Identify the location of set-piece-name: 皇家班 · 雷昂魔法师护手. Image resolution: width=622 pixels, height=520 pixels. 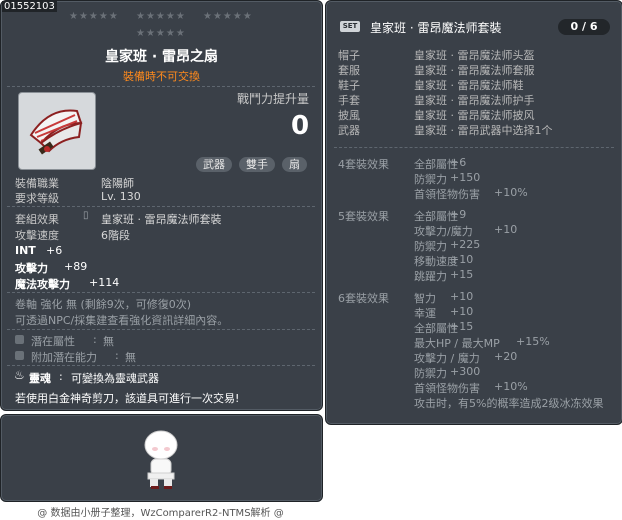
(474, 100).